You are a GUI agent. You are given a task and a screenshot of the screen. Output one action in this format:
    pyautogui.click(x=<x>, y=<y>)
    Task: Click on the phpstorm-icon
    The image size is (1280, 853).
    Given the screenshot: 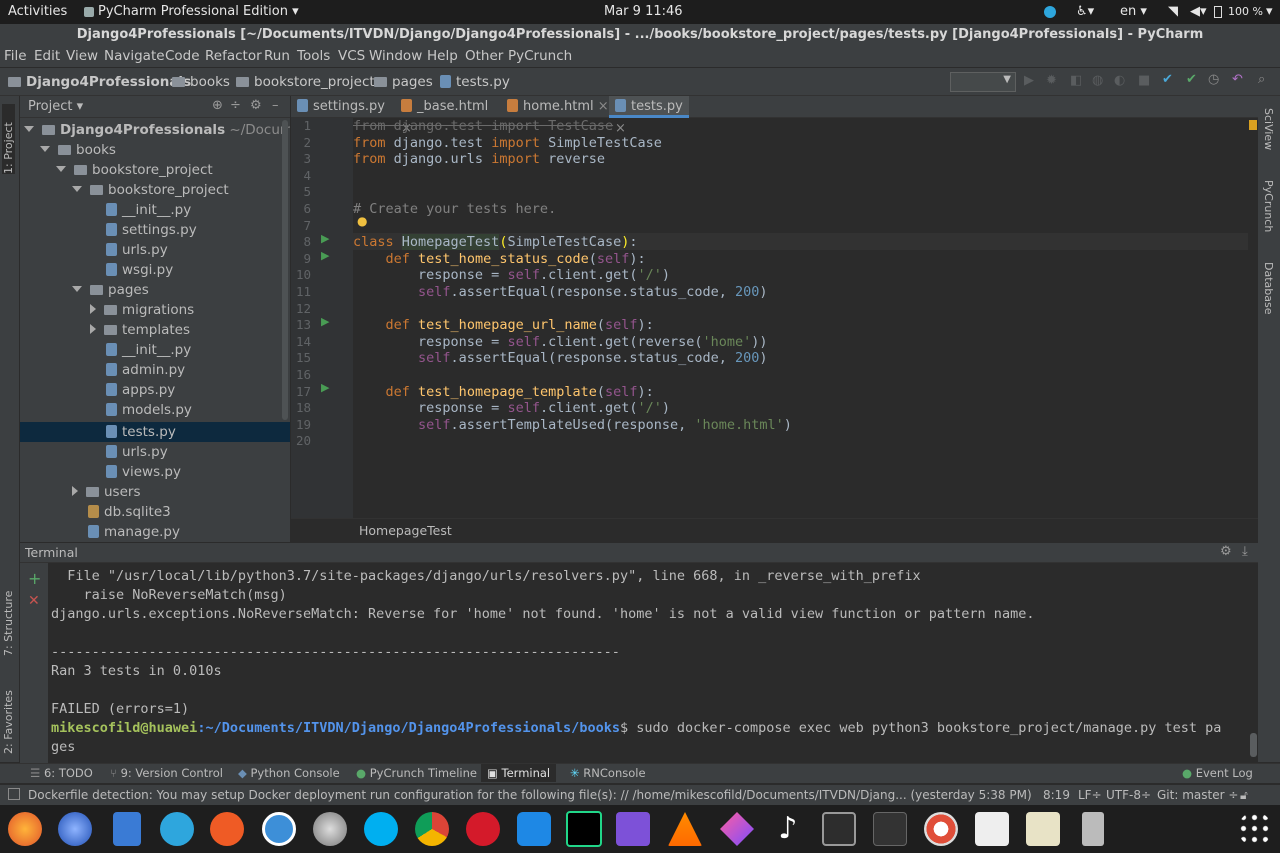 What is the action you would take?
    pyautogui.click(x=633, y=829)
    